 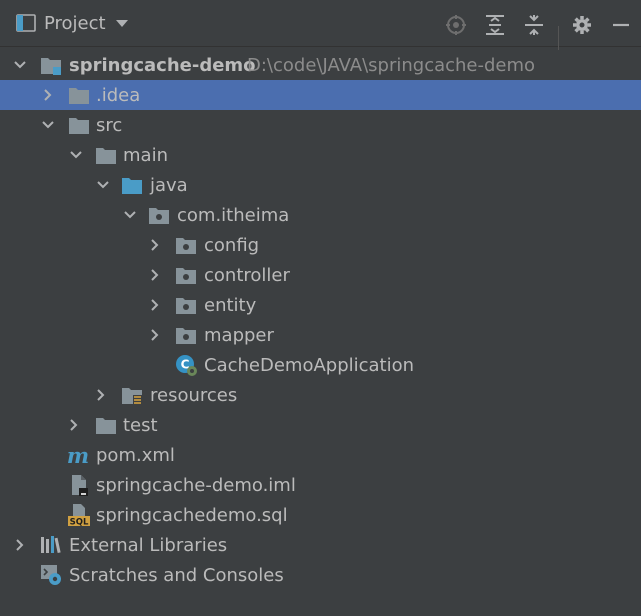 I want to click on toolbar-separator, so click(x=558, y=38).